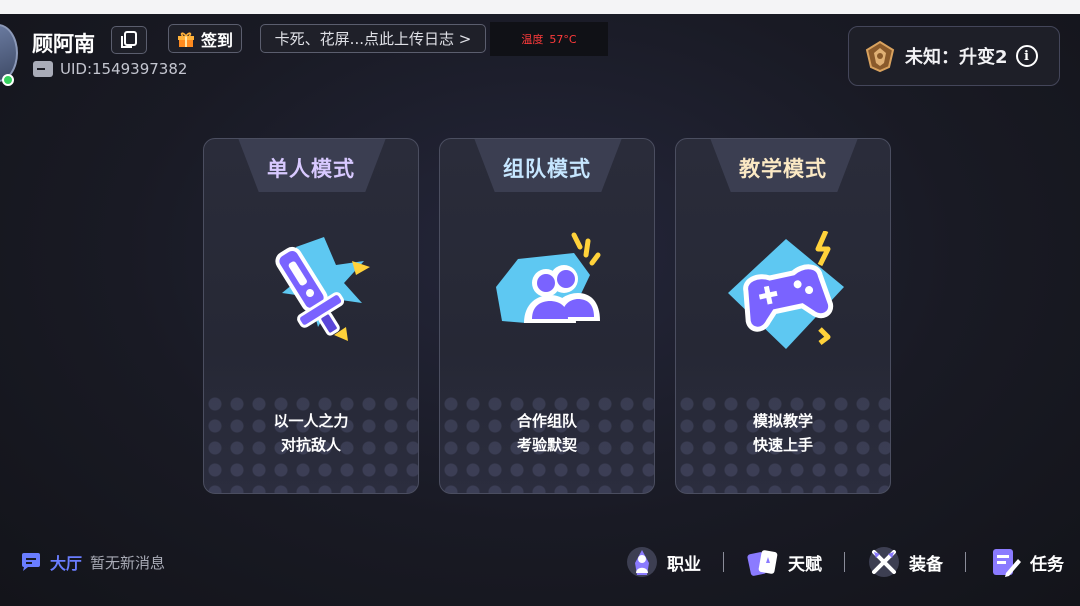 Image resolution: width=1080 pixels, height=606 pixels. Describe the element at coordinates (884, 562) in the screenshot. I see `equipment-icon` at that location.